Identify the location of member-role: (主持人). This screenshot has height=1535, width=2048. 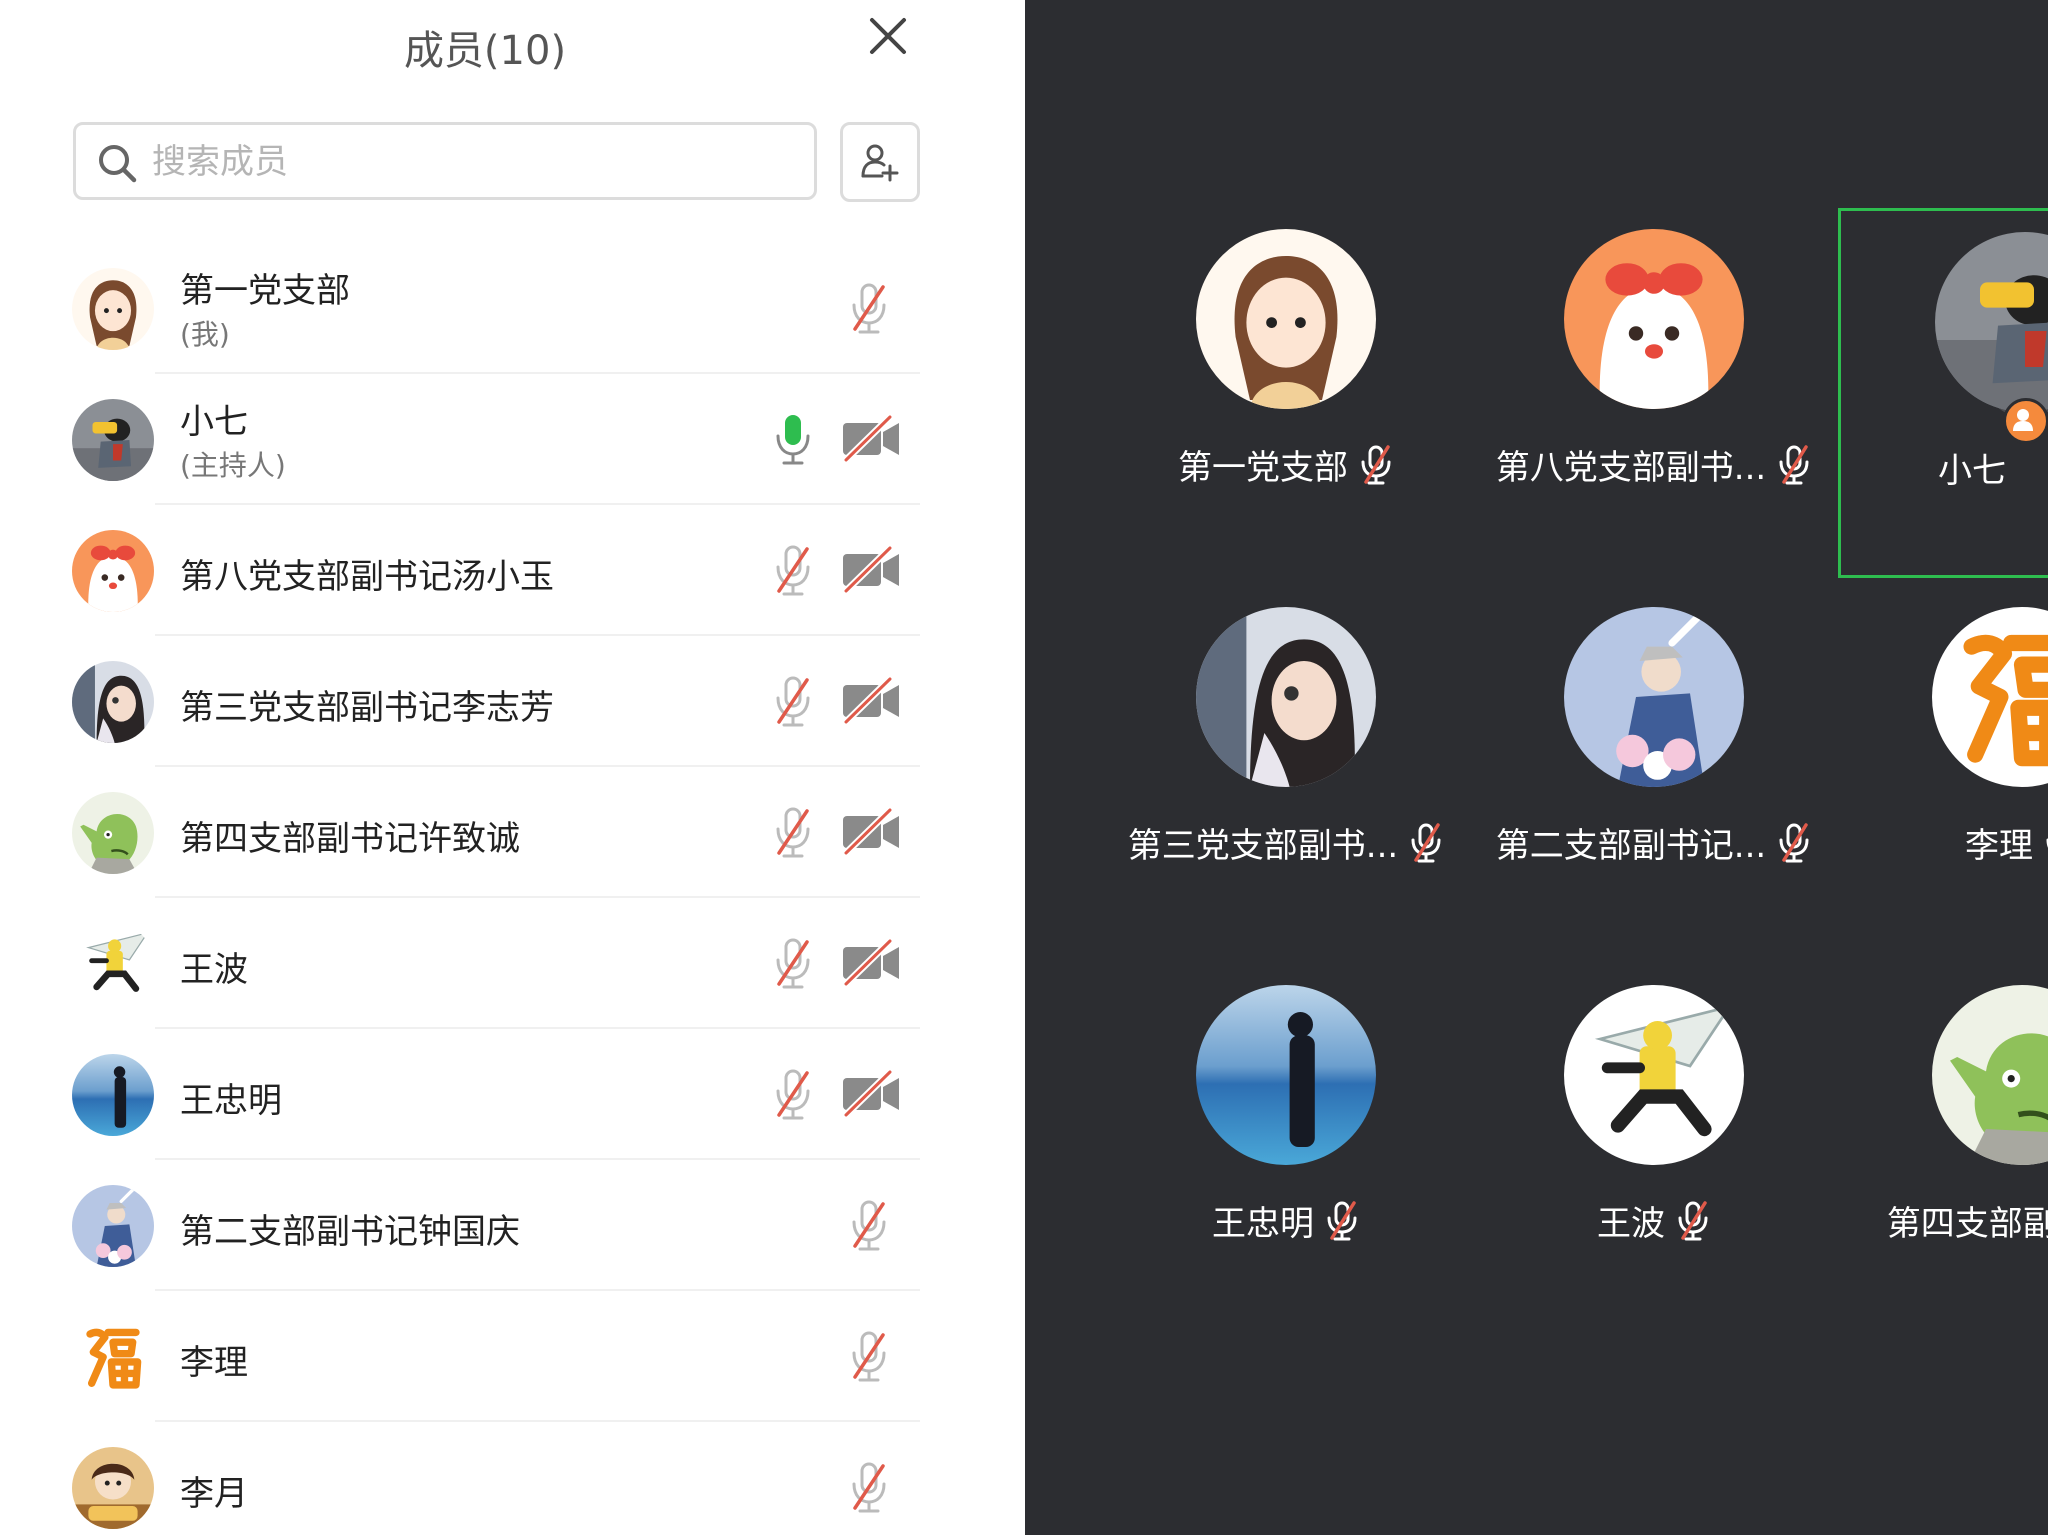
(233, 465).